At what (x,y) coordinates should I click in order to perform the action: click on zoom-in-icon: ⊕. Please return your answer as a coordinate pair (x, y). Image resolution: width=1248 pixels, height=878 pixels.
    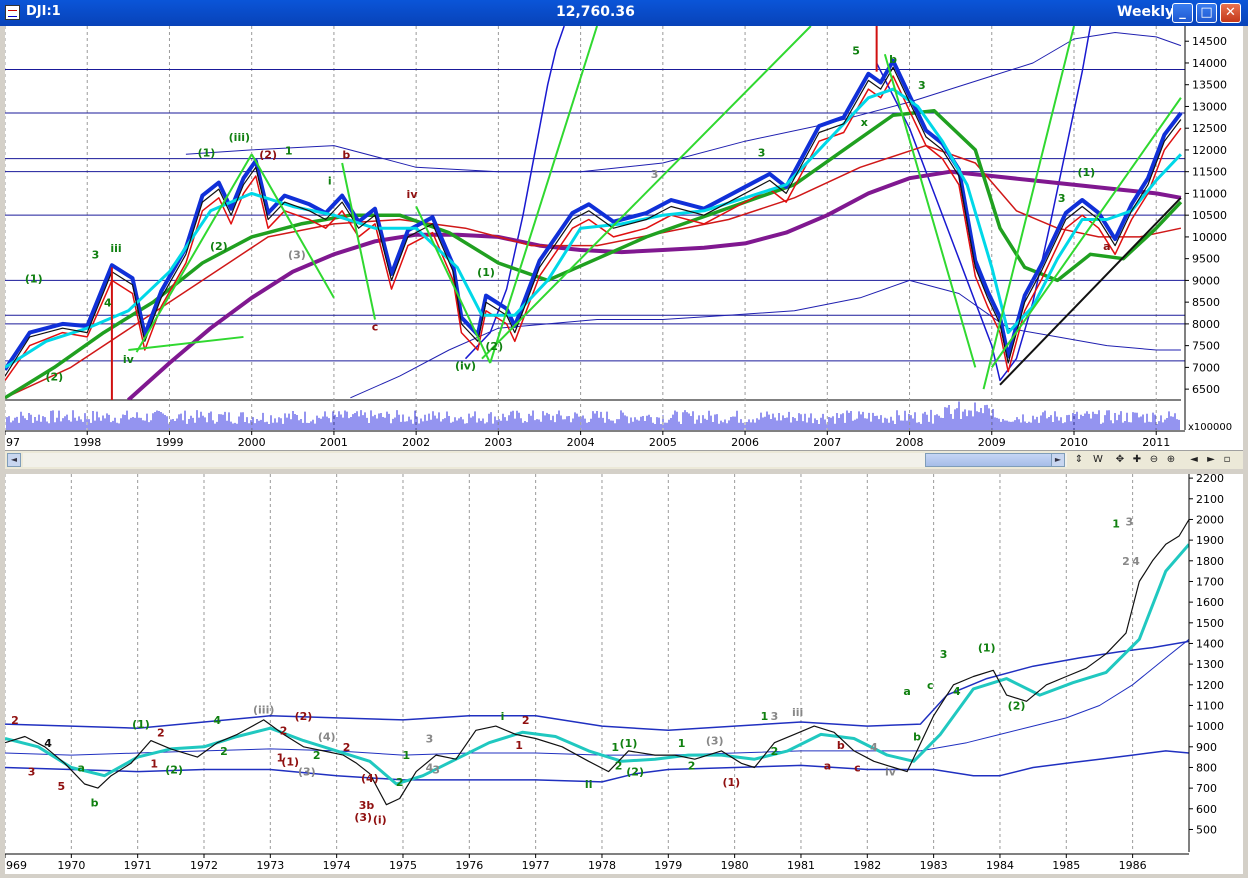
    Looking at the image, I should click on (1171, 460).